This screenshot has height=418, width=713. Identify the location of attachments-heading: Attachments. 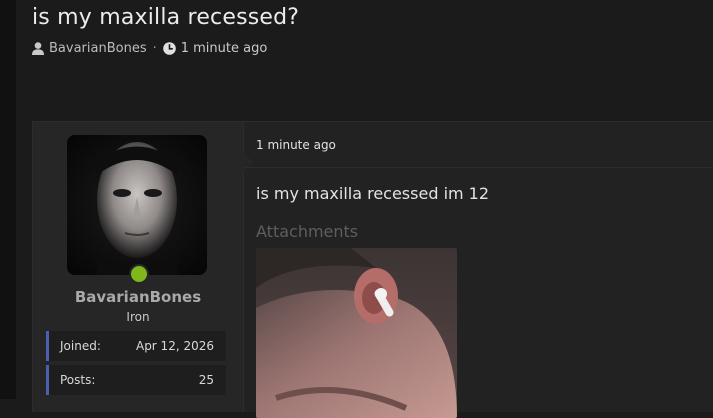
(307, 231).